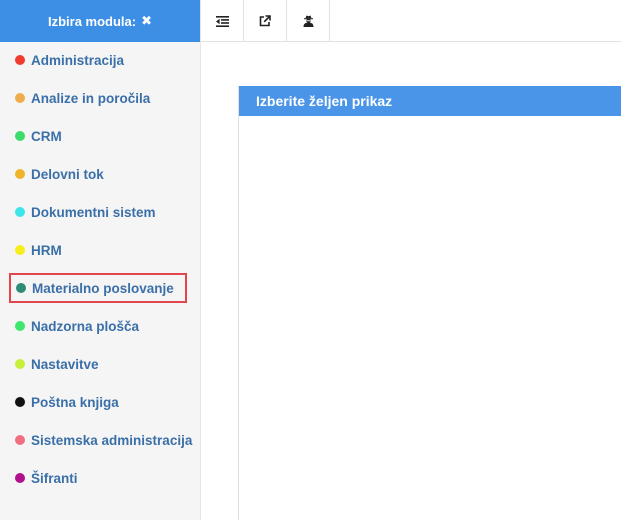  Describe the element at coordinates (92, 21) in the screenshot. I see `module-selector-label: Izbira modula:` at that location.